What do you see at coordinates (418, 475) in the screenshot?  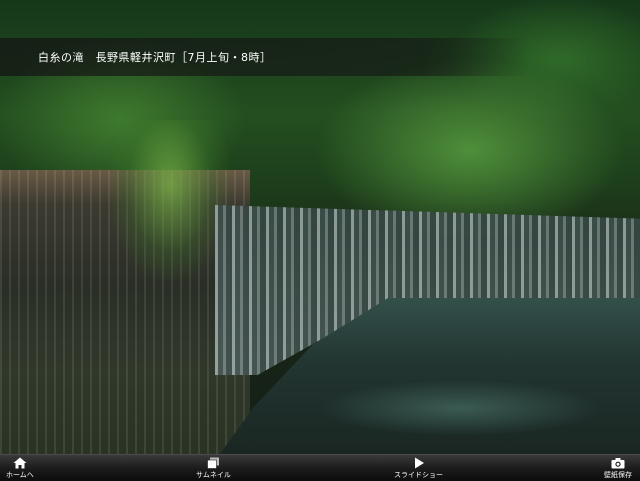 I see `slideshow-label: スライドショー` at bounding box center [418, 475].